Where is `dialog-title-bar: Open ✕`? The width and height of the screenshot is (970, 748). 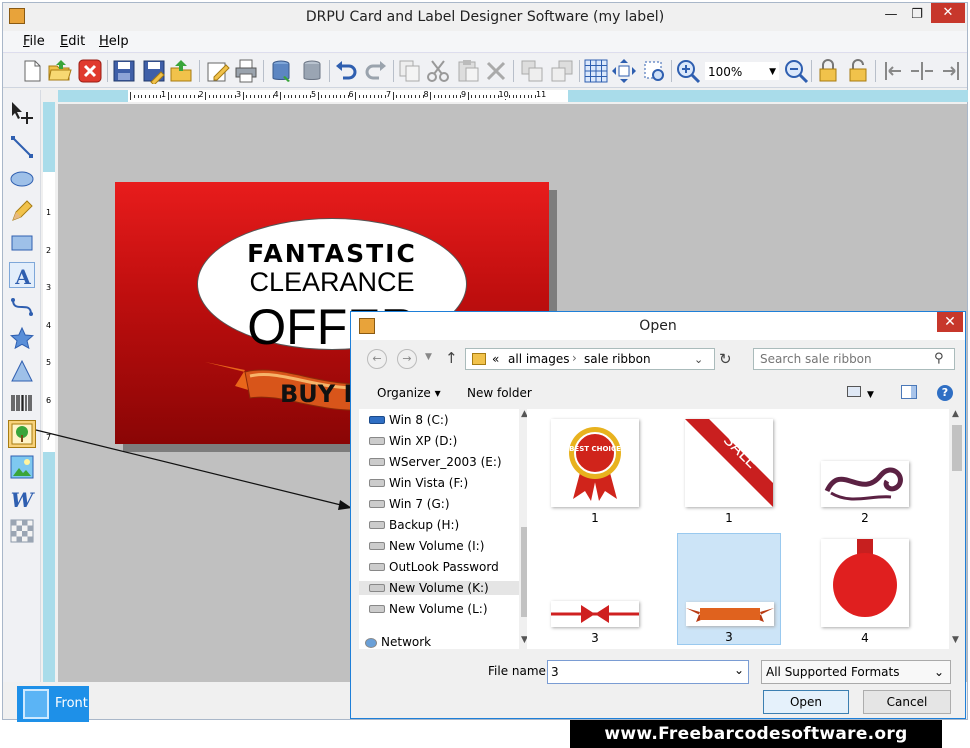
dialog-title-bar: Open ✕ is located at coordinates (658, 326).